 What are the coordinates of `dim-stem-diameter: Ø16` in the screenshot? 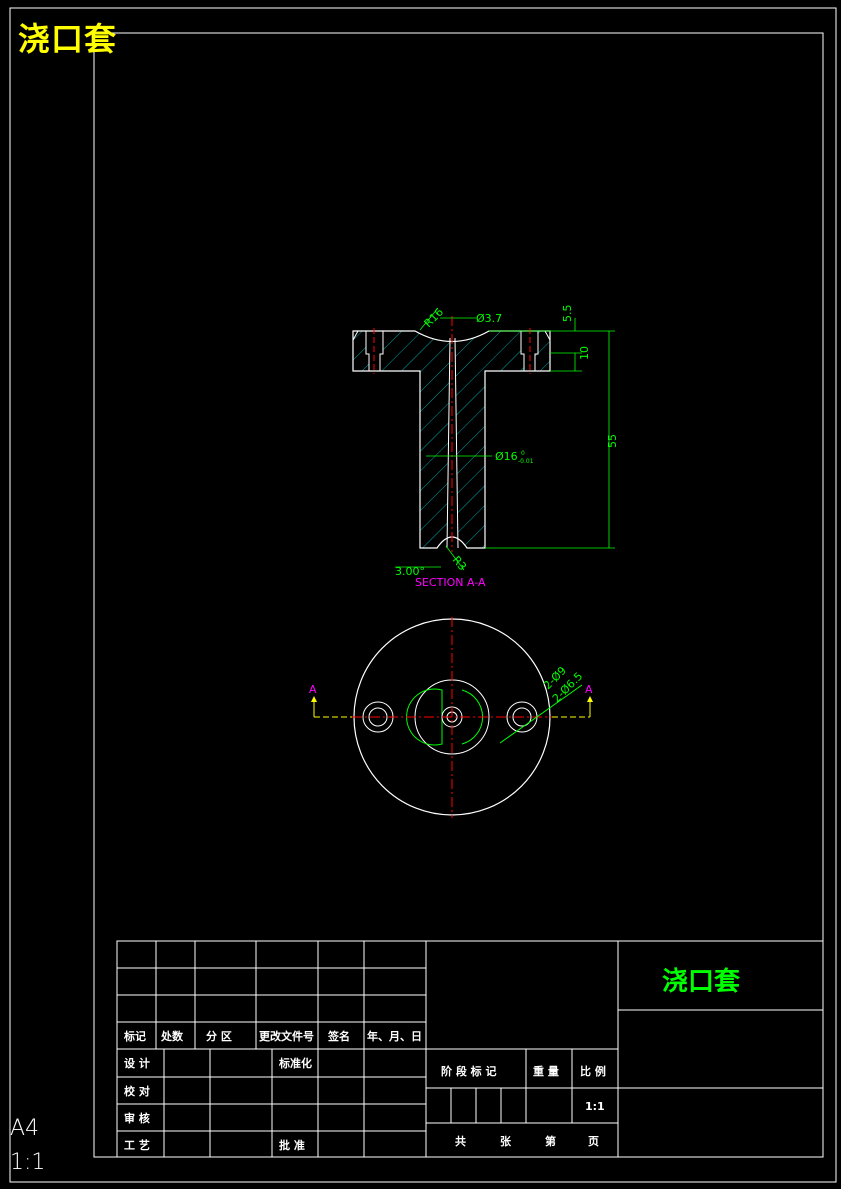 It's located at (506, 456).